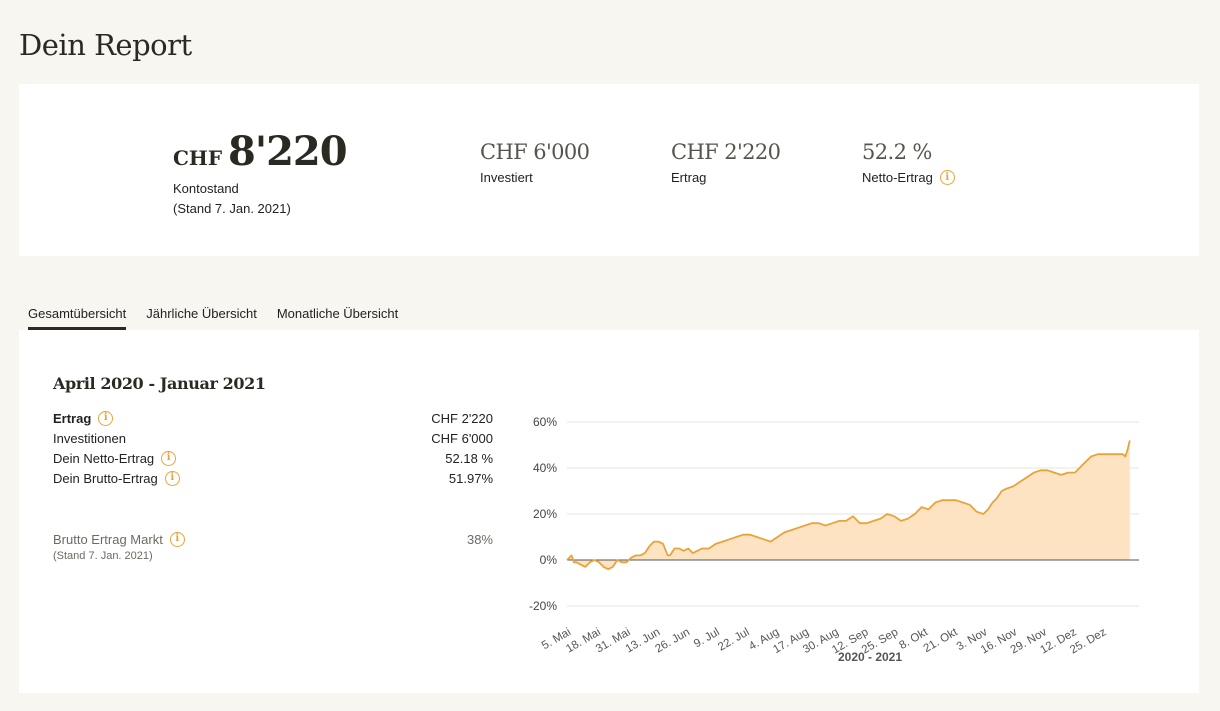 The image size is (1220, 711). What do you see at coordinates (848, 505) in the screenshot?
I see `area-fill` at bounding box center [848, 505].